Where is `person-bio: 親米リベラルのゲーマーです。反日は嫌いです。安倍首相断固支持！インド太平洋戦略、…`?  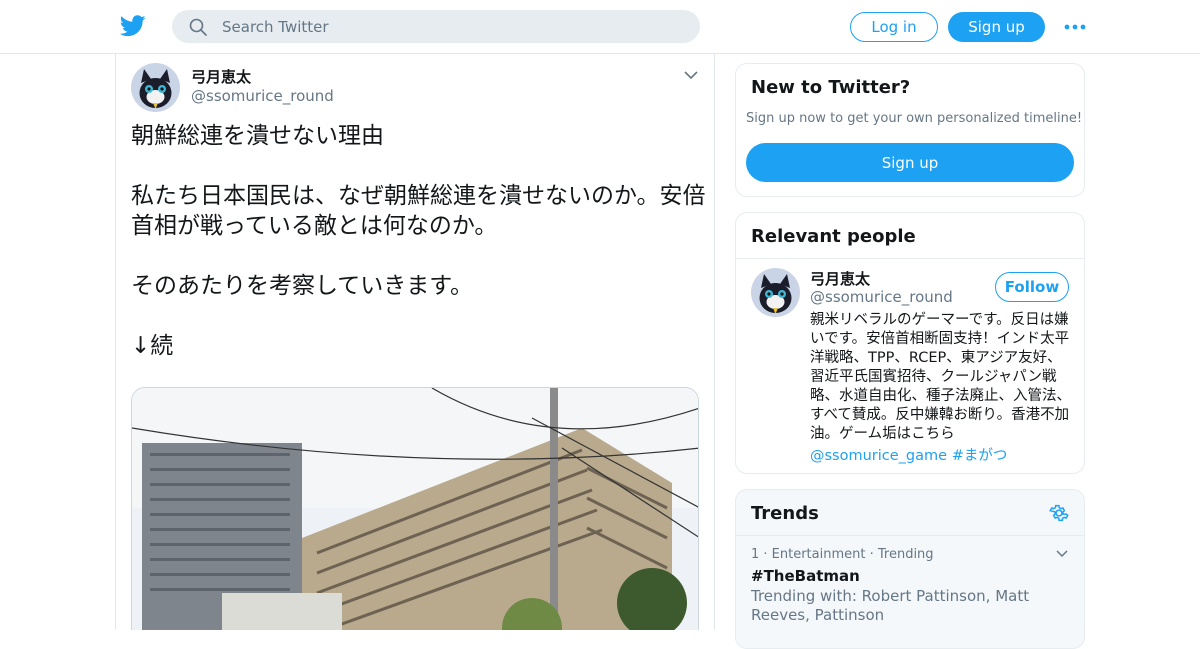
person-bio: 親米リベラルのゲーマーです。反日は嫌いです。安倍首相断固支持！インド太平洋戦略、… is located at coordinates (940, 377).